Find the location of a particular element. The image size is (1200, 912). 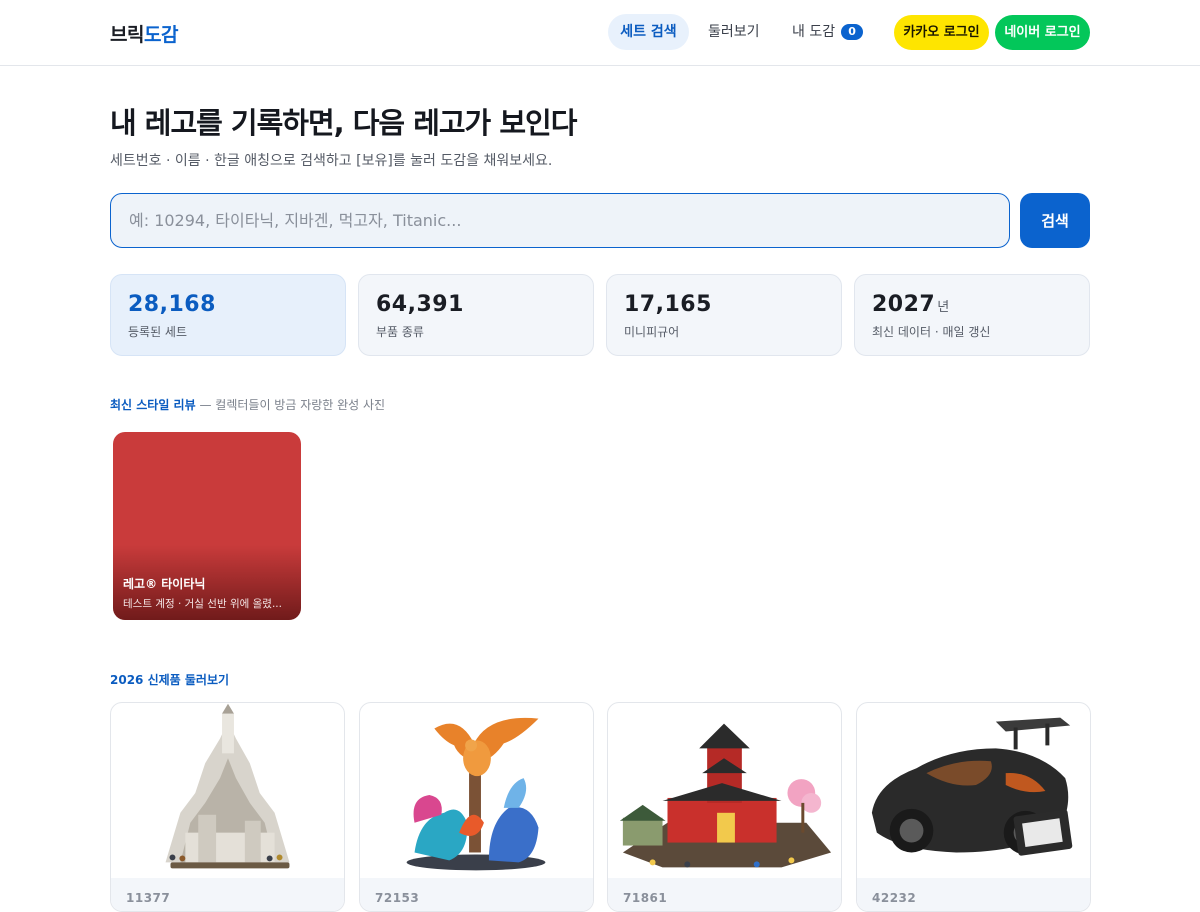

dragon-set-image is located at coordinates (476, 794).